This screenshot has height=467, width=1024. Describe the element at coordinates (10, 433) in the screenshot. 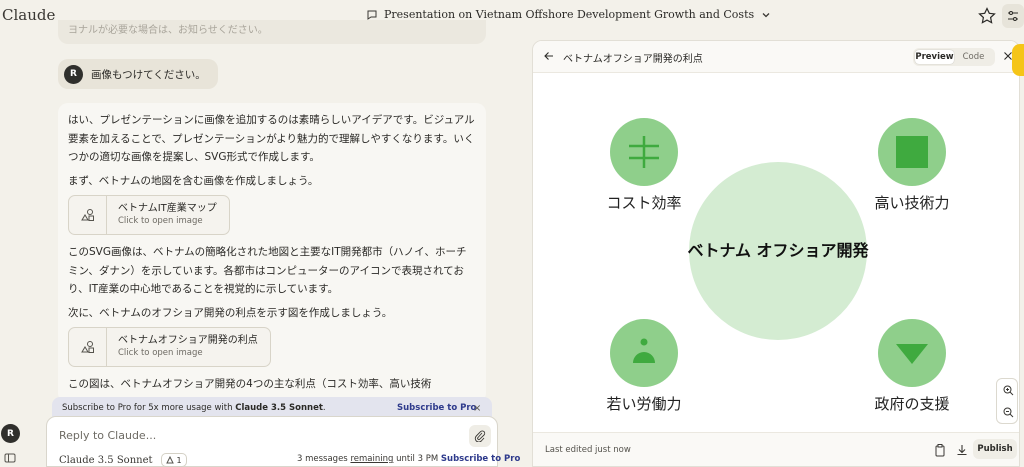

I see `account-avatar: R` at that location.